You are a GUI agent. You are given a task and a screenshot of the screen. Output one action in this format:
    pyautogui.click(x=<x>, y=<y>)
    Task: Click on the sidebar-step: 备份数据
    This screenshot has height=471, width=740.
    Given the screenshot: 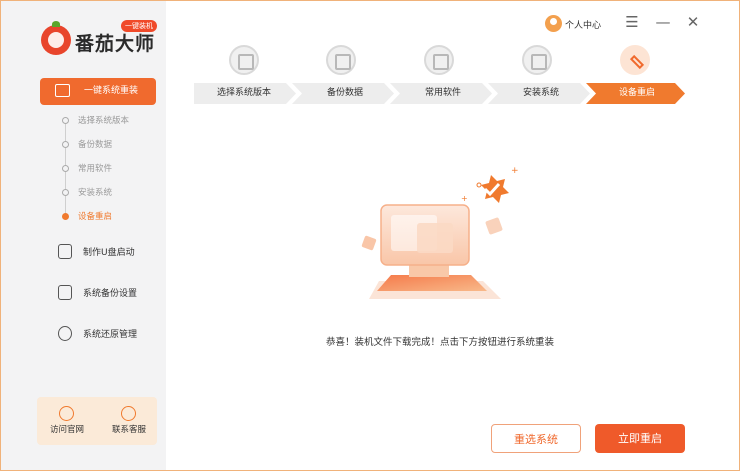 What is the action you would take?
    pyautogui.click(x=111, y=145)
    